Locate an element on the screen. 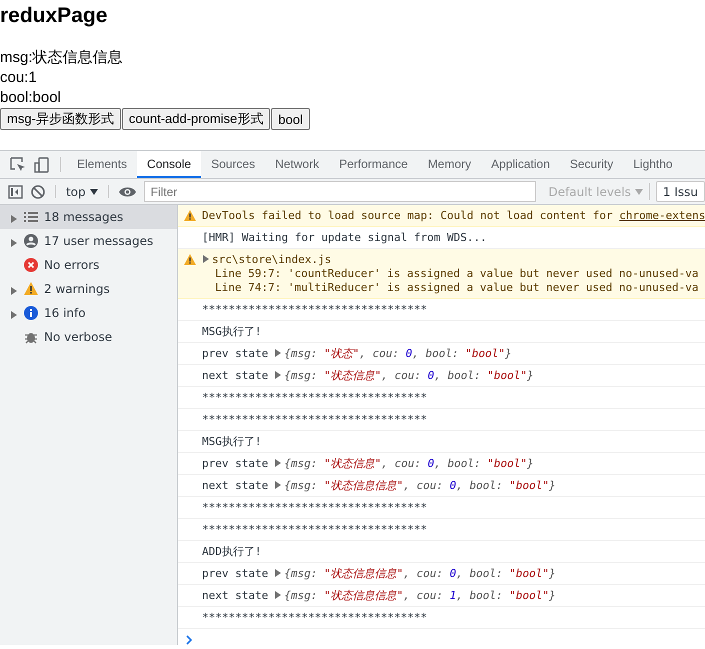 The height and width of the screenshot is (649, 705). issues-button: 1 Issu is located at coordinates (680, 191).